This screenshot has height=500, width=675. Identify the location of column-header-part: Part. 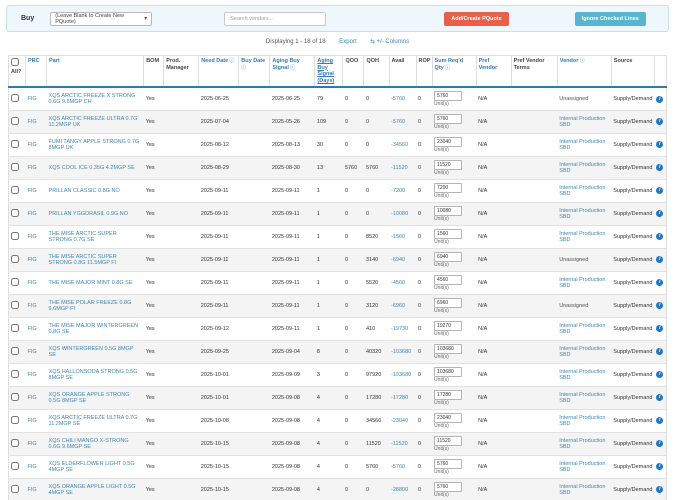
(95, 72).